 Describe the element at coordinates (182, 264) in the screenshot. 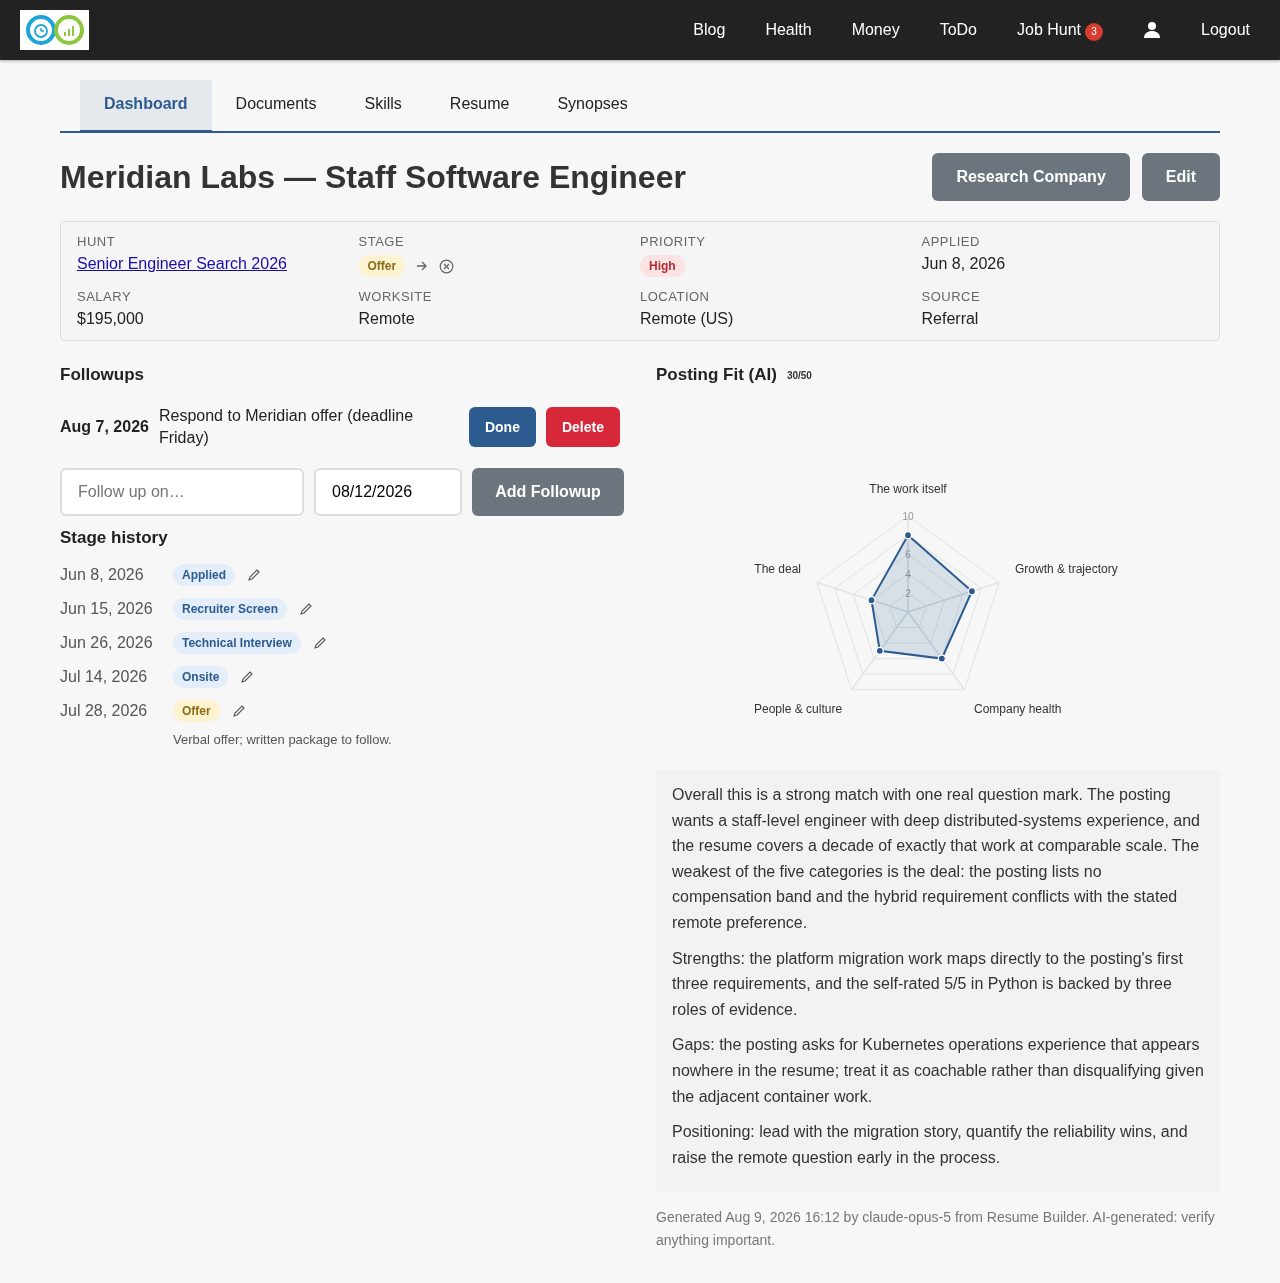

I see `hunt-link: Senior Engineer Search 2026` at that location.